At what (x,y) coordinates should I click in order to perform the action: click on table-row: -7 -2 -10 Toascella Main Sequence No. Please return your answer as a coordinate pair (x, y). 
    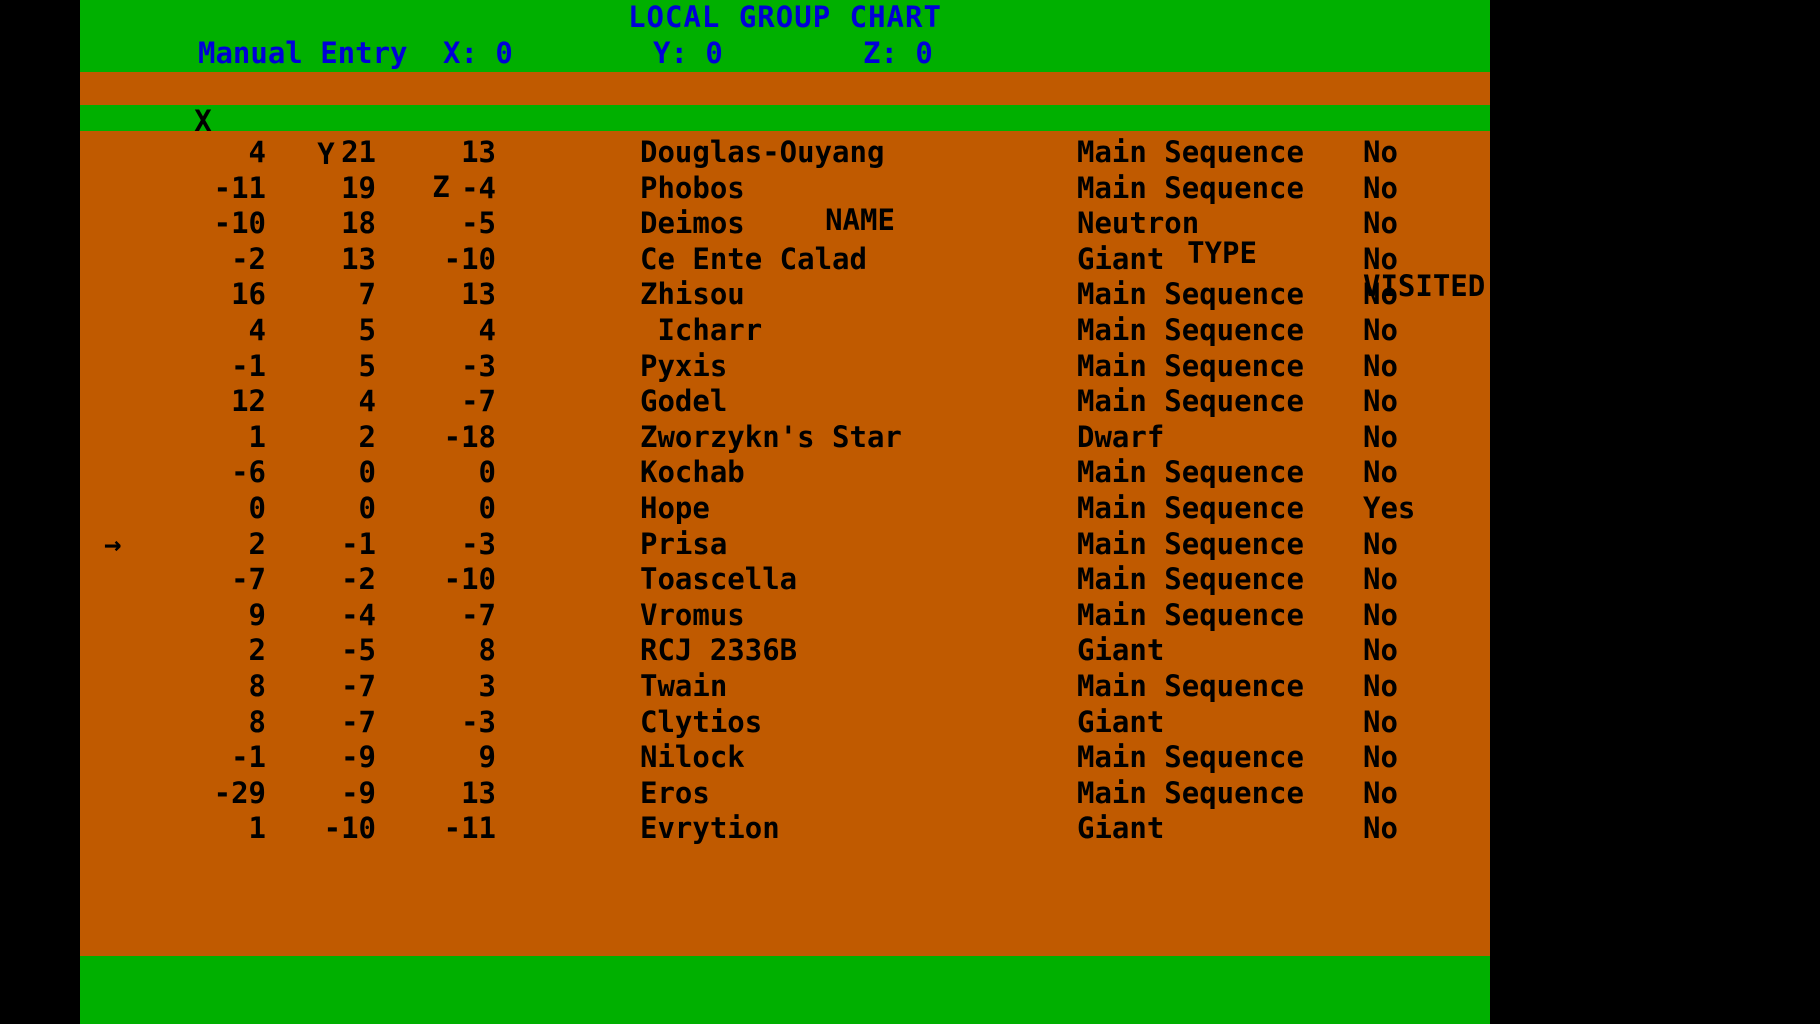
    Looking at the image, I should click on (785, 580).